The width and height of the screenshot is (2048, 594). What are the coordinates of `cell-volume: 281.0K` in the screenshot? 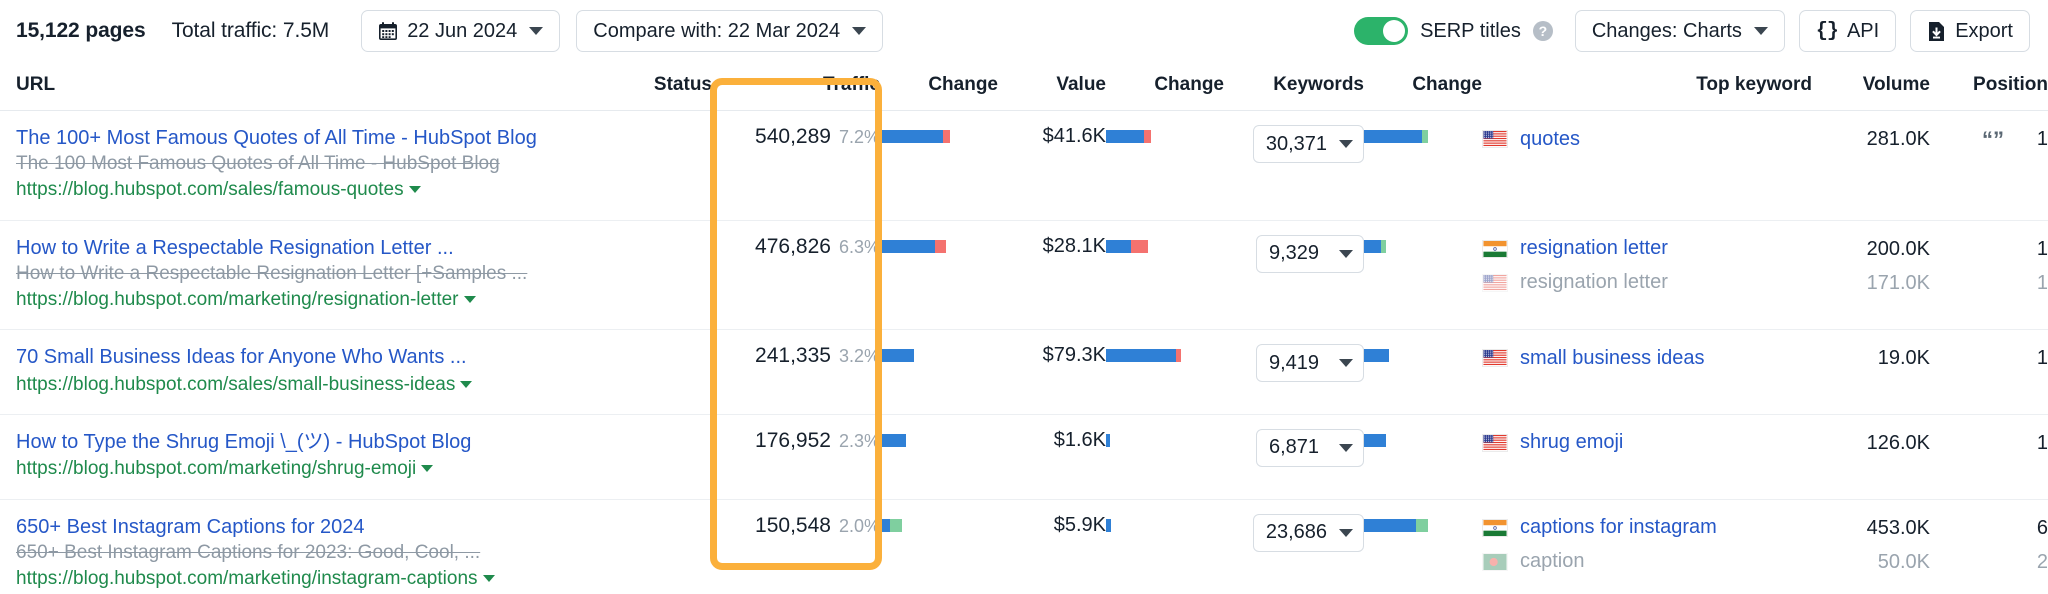 It's located at (1871, 165).